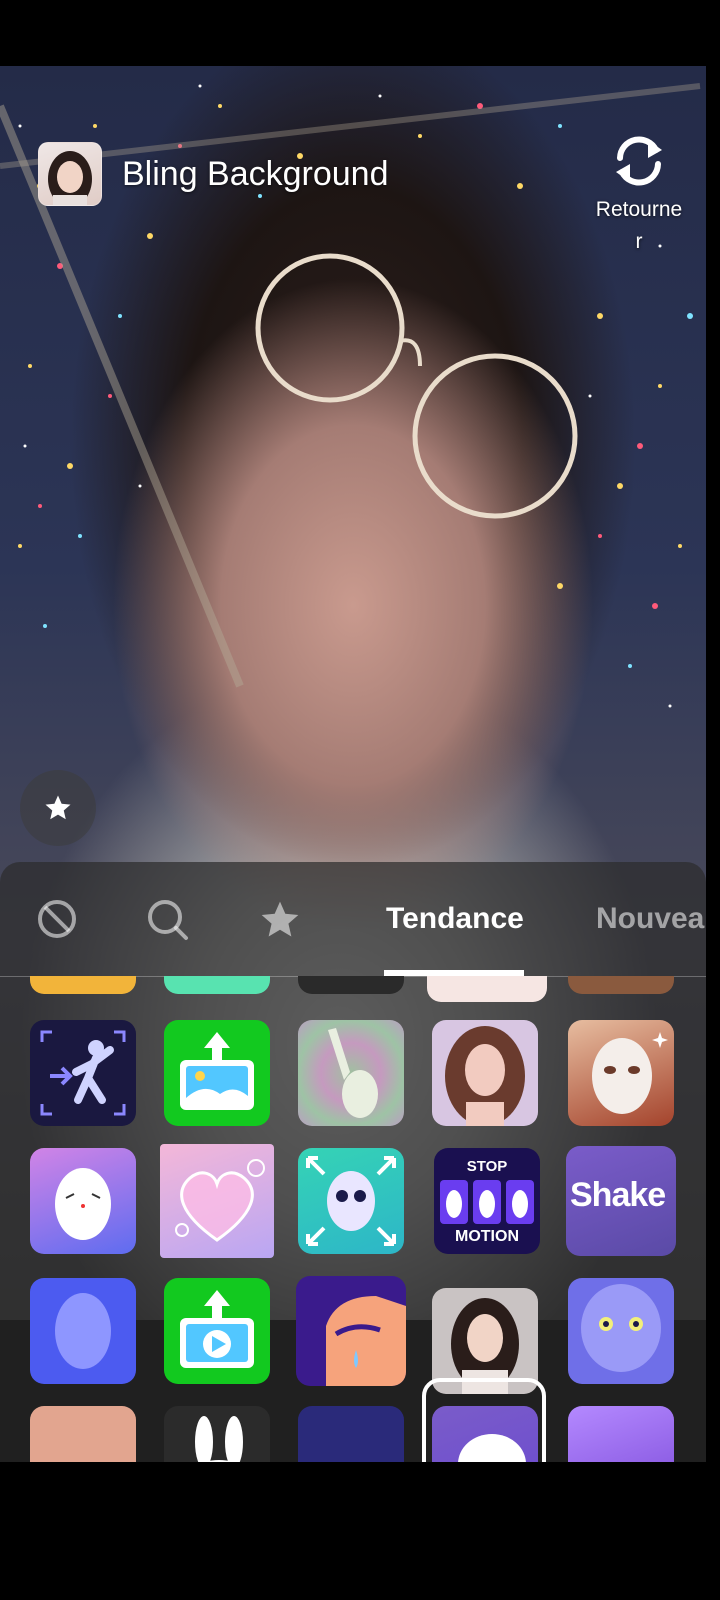 The image size is (720, 1600). I want to click on favorite-button, so click(58, 808).